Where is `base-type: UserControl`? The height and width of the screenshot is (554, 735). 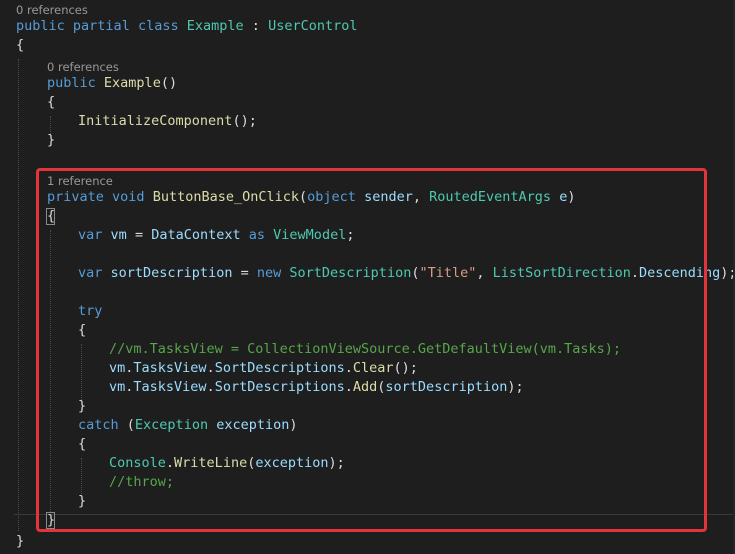
base-type: UserControl is located at coordinates (313, 26).